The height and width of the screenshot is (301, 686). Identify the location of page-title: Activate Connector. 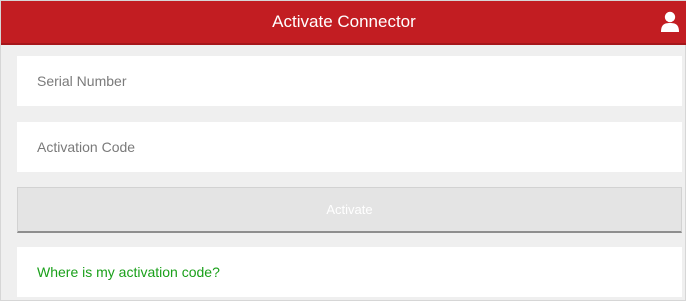
(344, 21).